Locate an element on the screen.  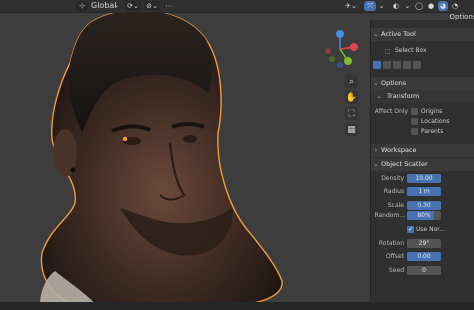
locations-checkbox is located at coordinates (414, 121).